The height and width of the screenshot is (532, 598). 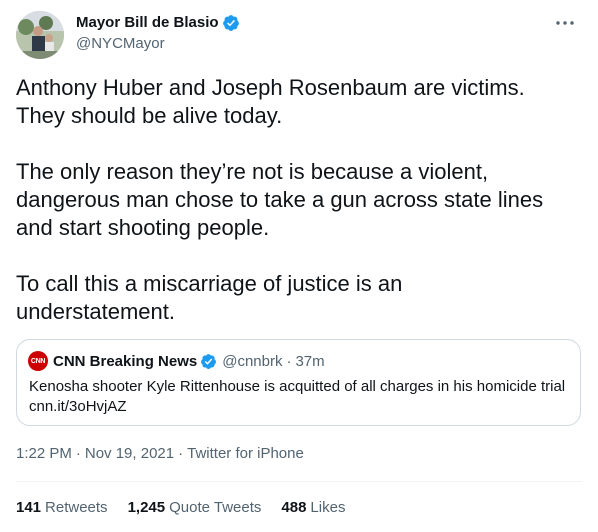 I want to click on quoted-tweet-time: 37m, so click(x=310, y=361).